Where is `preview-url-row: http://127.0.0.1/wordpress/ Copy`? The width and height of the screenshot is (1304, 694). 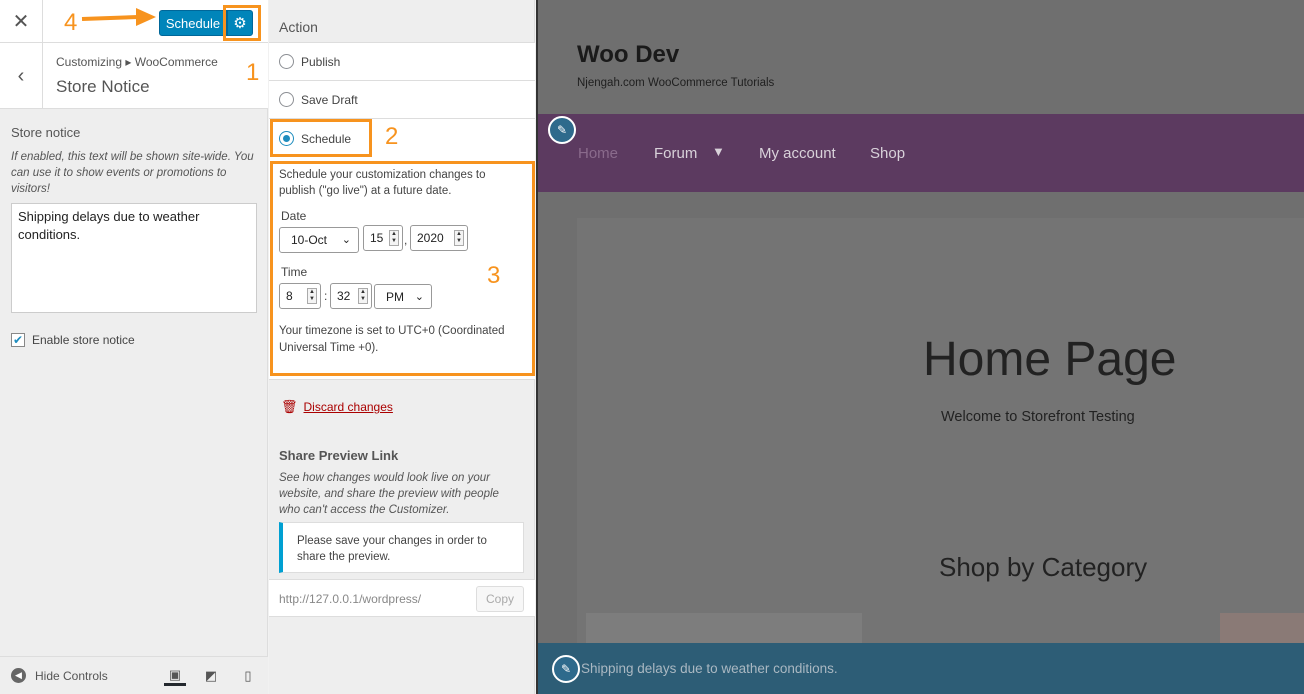
preview-url-row: http://127.0.0.1/wordpress/ Copy is located at coordinates (402, 598).